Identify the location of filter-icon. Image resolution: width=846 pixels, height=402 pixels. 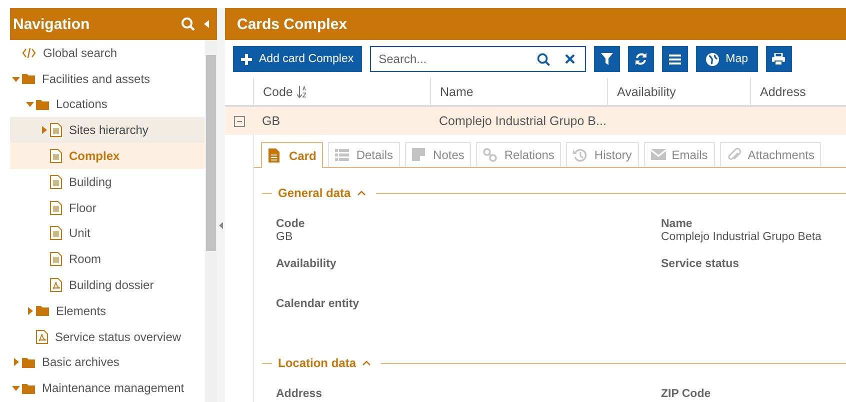
(606, 59).